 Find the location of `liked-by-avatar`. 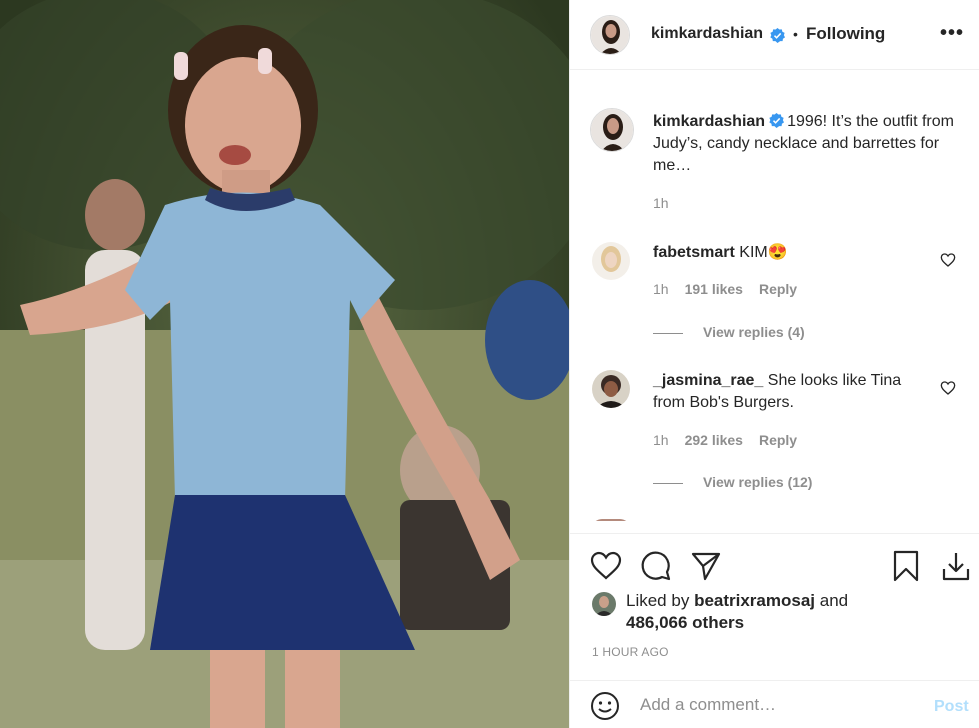

liked-by-avatar is located at coordinates (604, 604).